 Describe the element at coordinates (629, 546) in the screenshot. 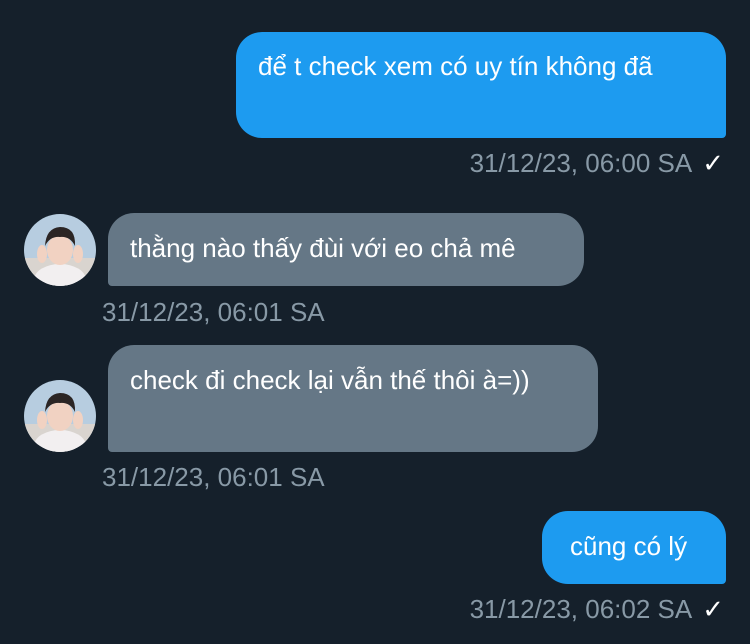

I see `message-text: cũng có lý` at that location.